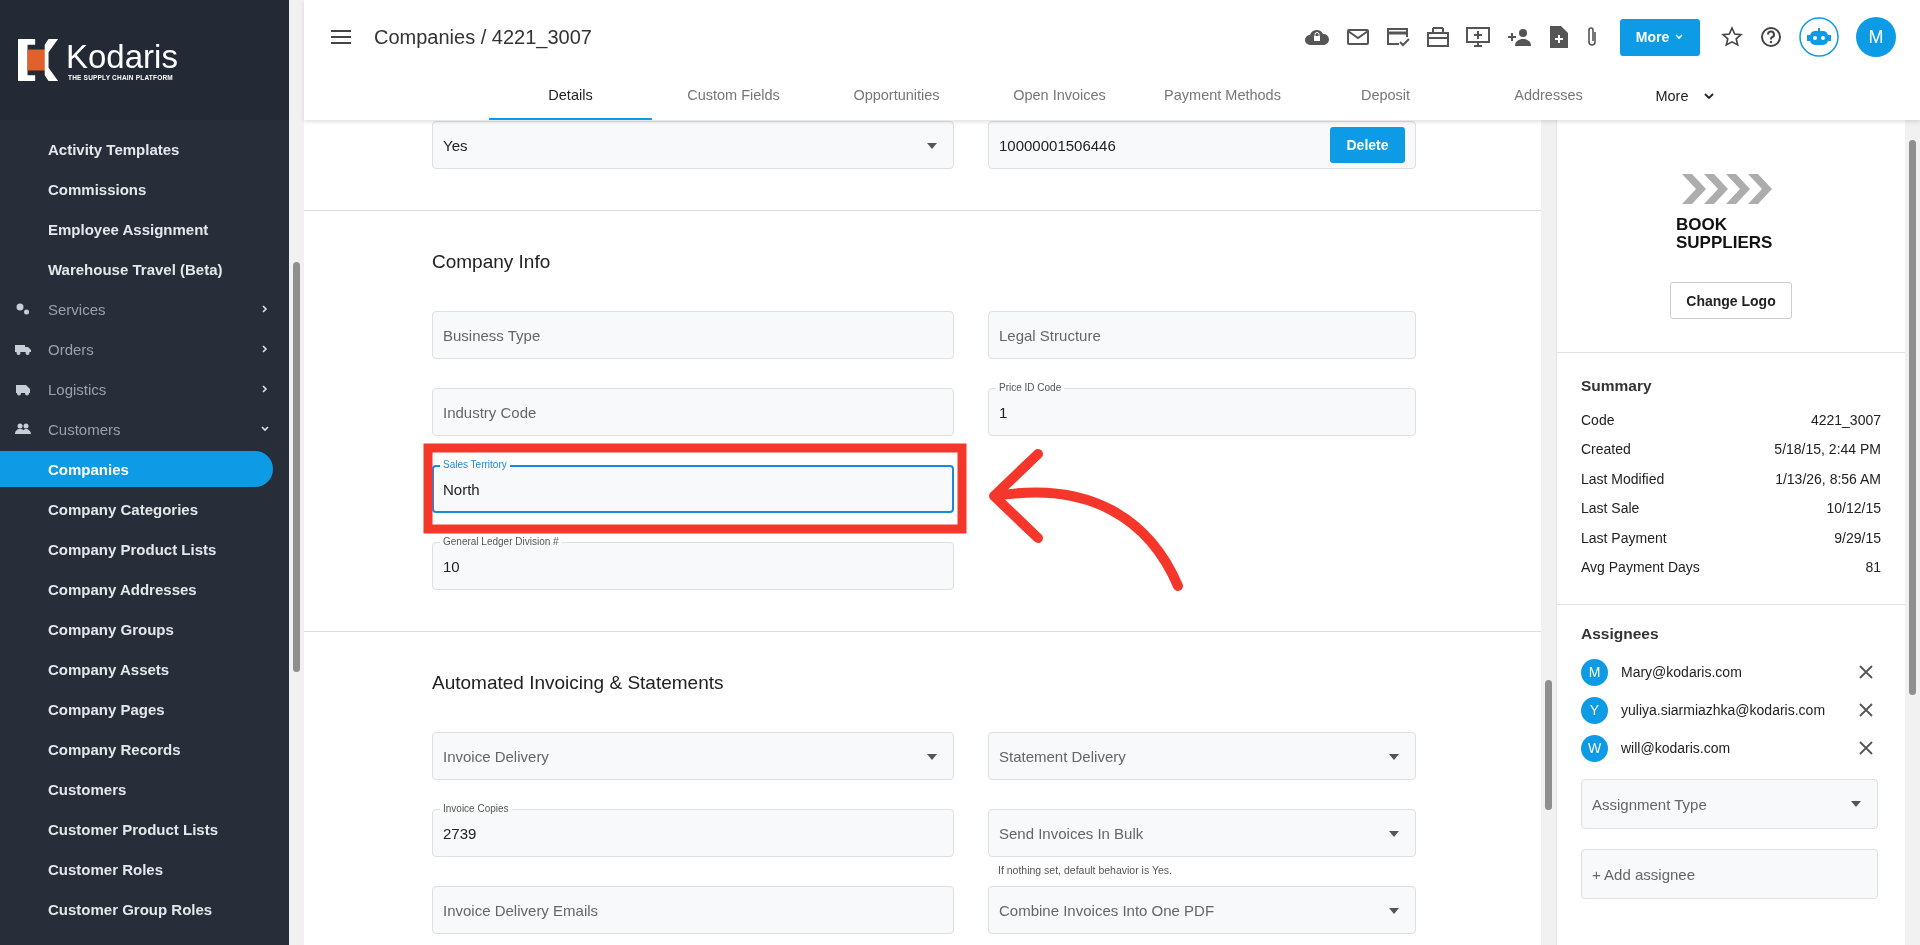 The width and height of the screenshot is (1920, 945). What do you see at coordinates (1317, 37) in the screenshot?
I see `cloud-lock-icon` at bounding box center [1317, 37].